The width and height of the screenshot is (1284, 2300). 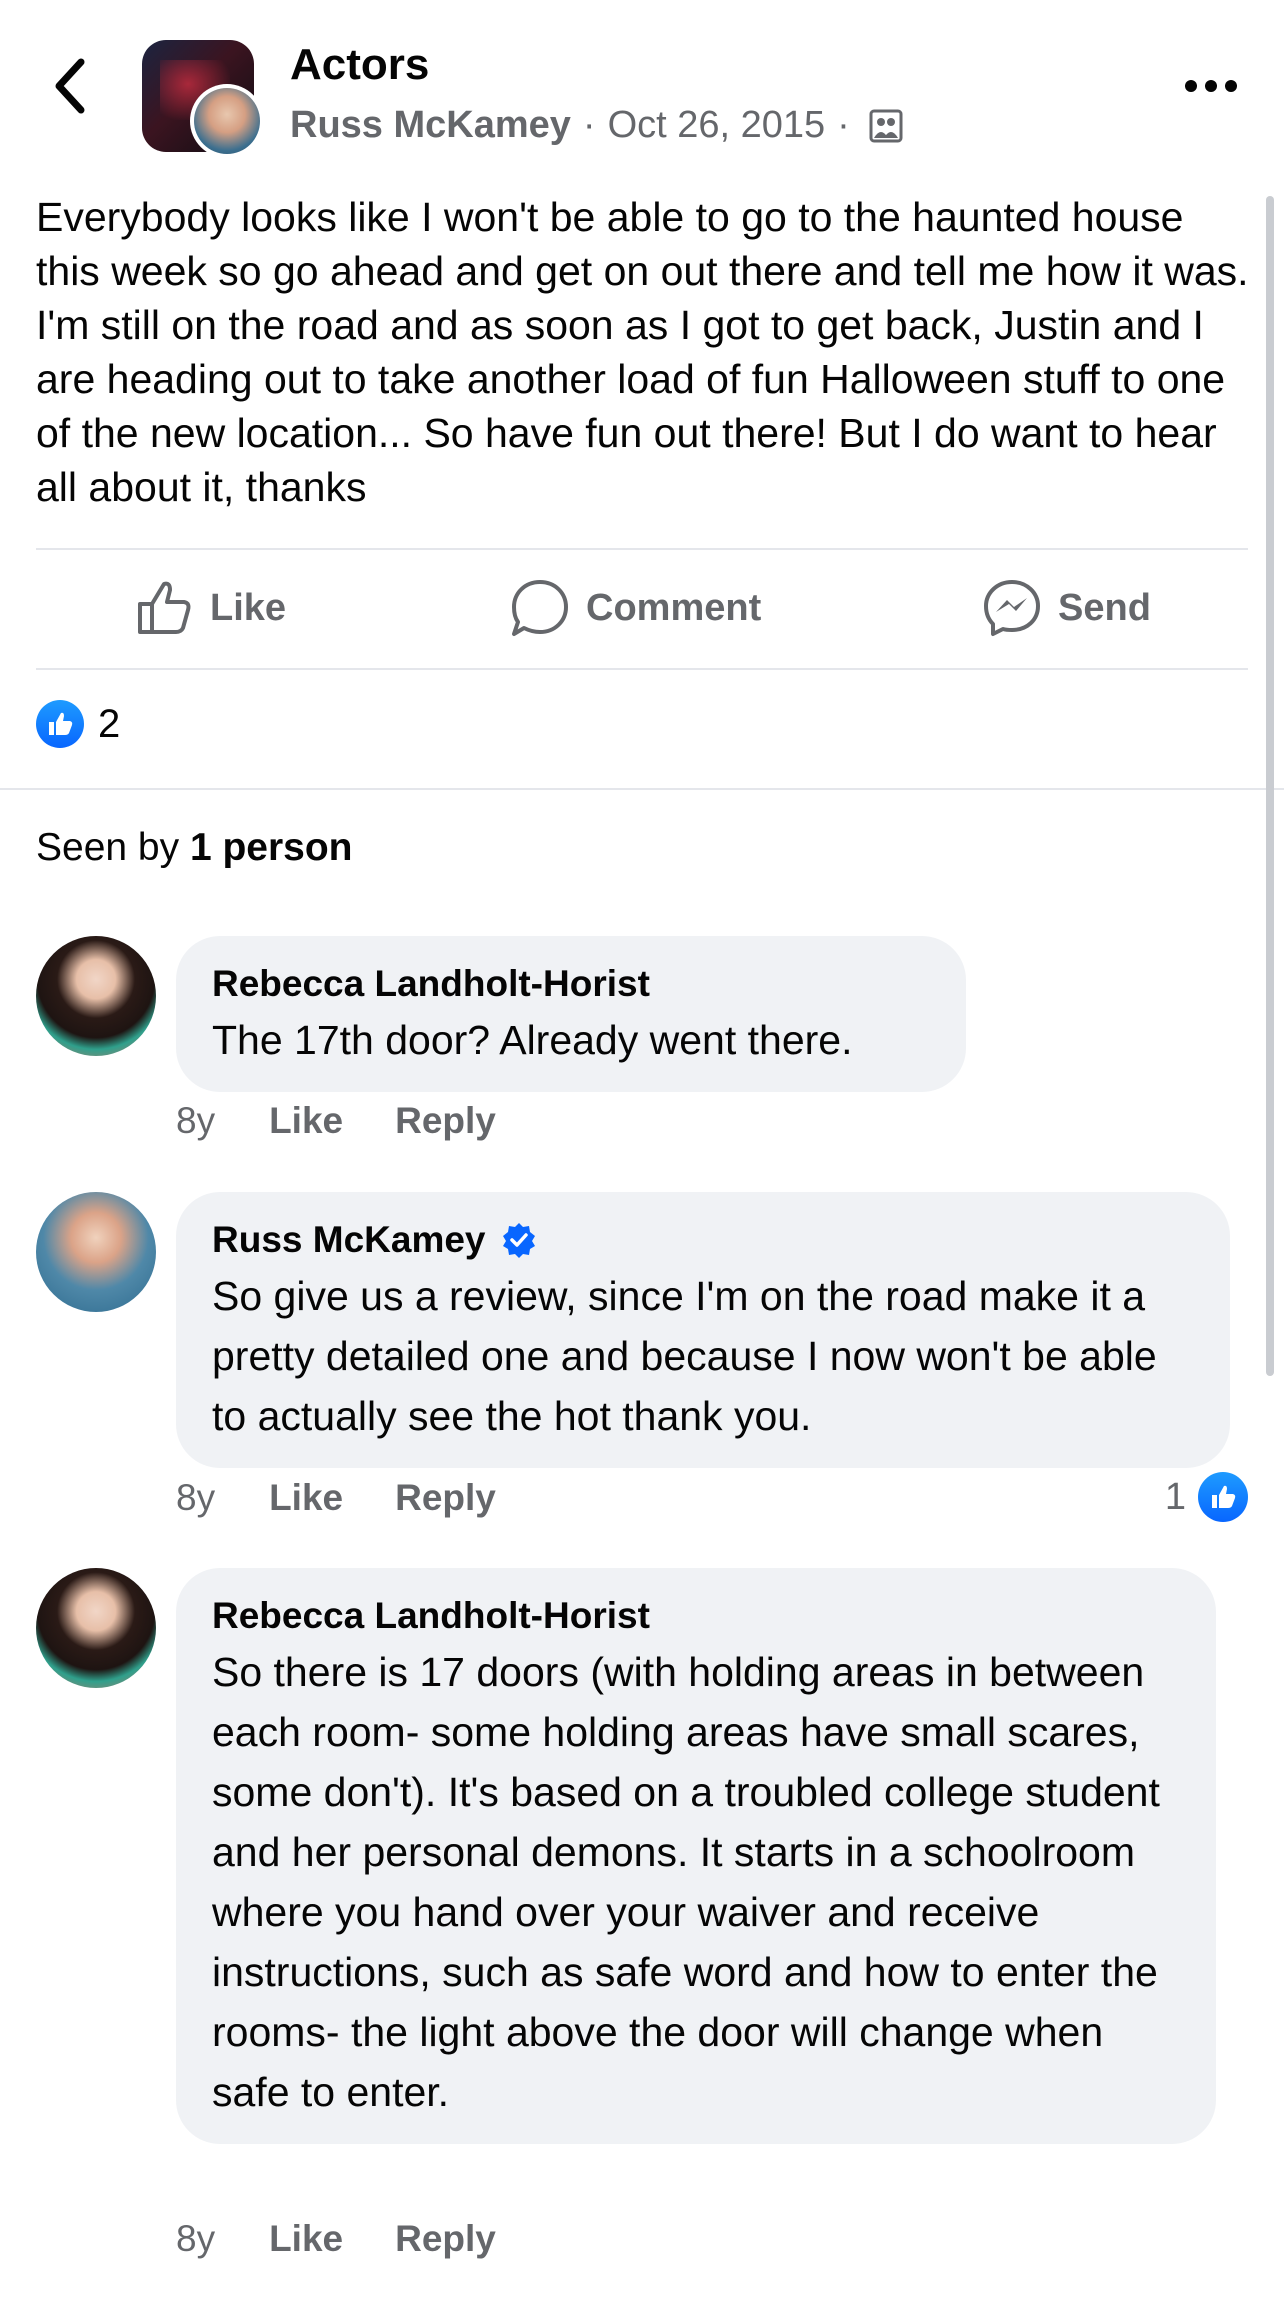 What do you see at coordinates (540, 608) in the screenshot?
I see `comment-icon` at bounding box center [540, 608].